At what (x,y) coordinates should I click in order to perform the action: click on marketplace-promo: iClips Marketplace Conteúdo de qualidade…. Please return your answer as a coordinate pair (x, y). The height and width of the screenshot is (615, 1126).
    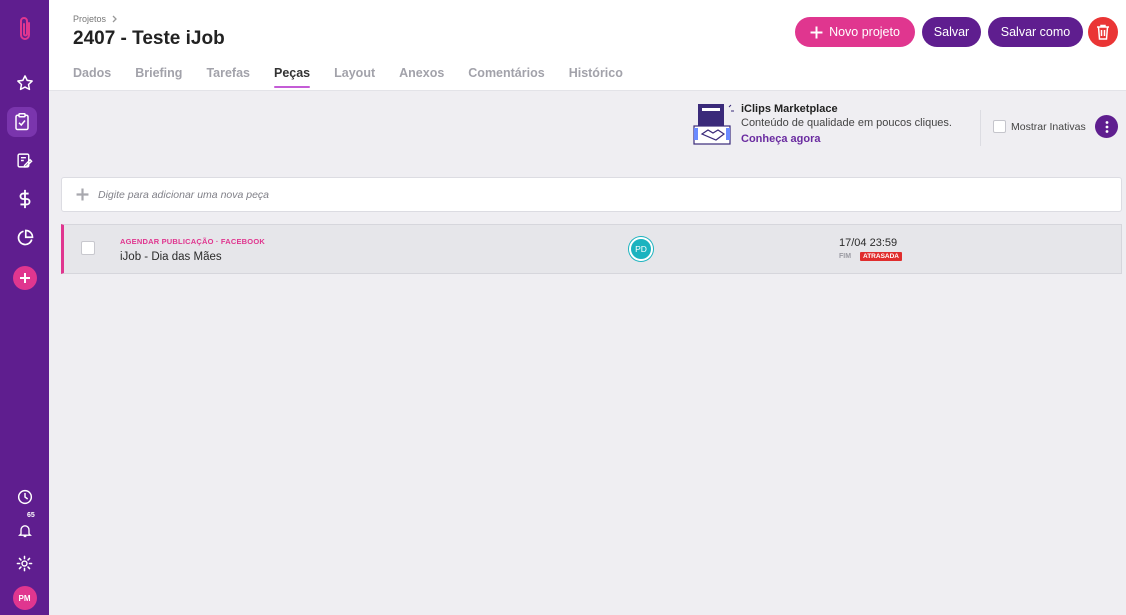
    Looking at the image, I should click on (833, 126).